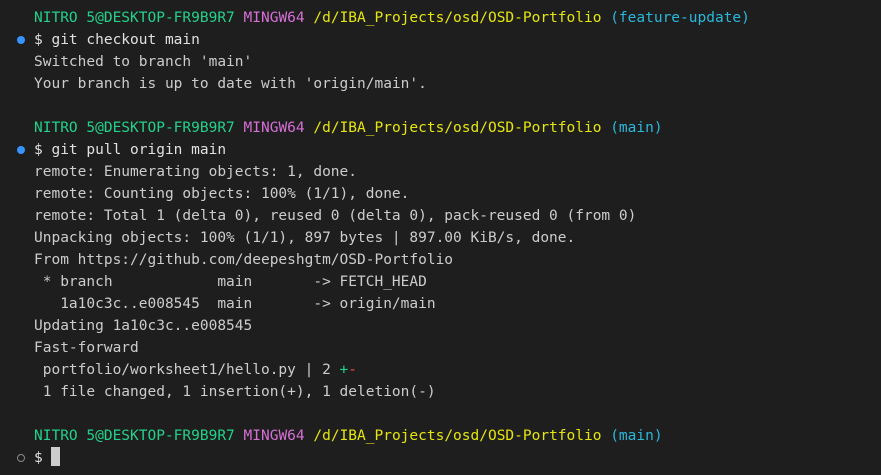 The image size is (881, 475). I want to click on output-line: 1a10c3c..e008545 main -> origin/main, so click(235, 304).